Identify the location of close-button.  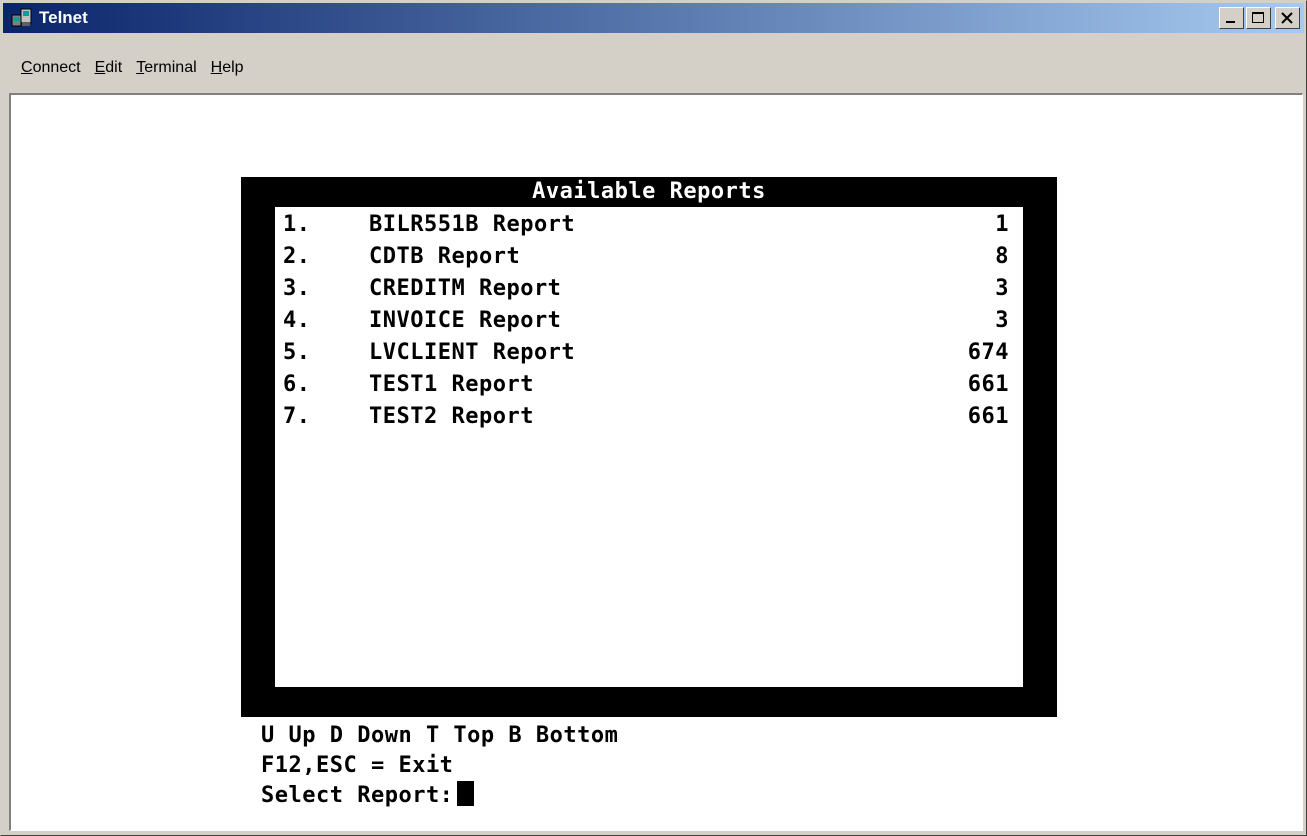
(1287, 18).